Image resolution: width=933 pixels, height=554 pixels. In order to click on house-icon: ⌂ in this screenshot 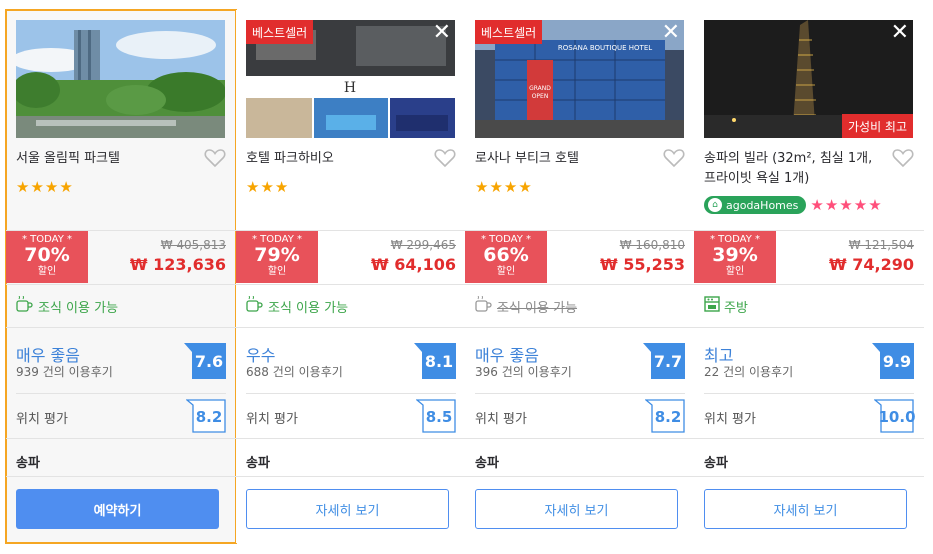, I will do `click(715, 205)`.